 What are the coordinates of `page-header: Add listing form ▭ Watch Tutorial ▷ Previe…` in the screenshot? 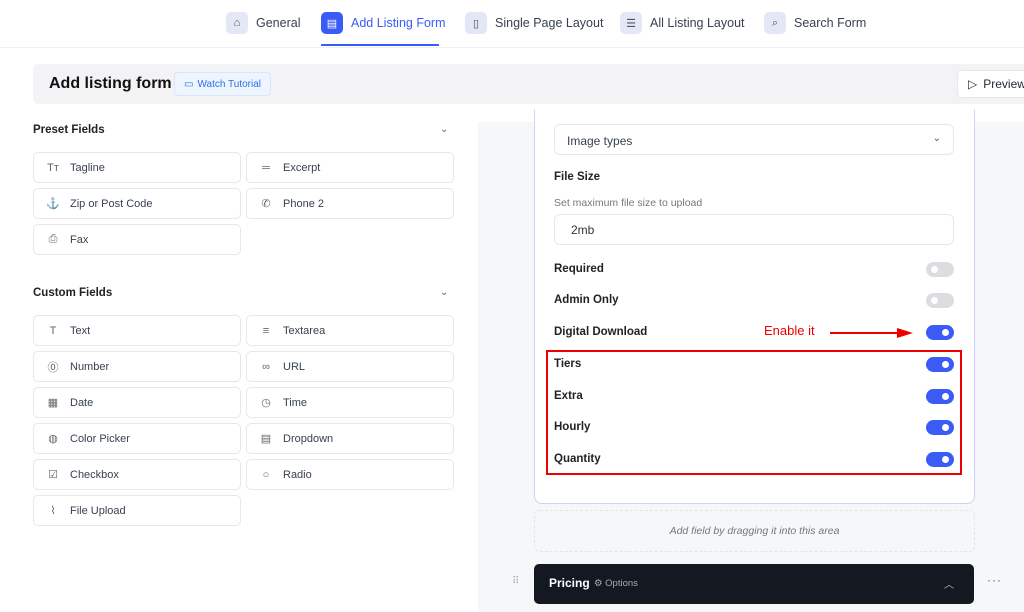 It's located at (528, 84).